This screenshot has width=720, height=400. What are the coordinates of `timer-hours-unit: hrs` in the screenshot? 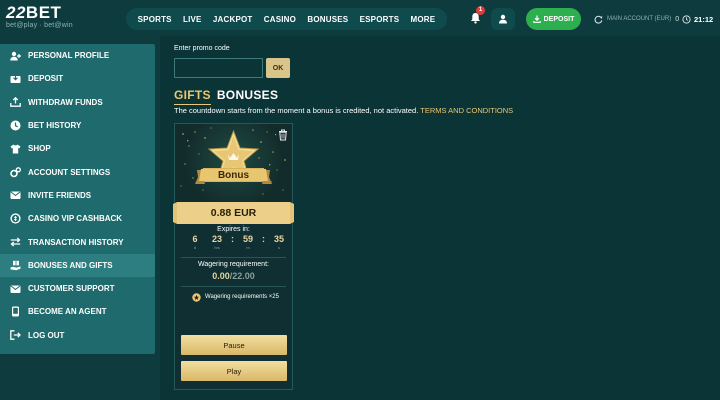 It's located at (217, 247).